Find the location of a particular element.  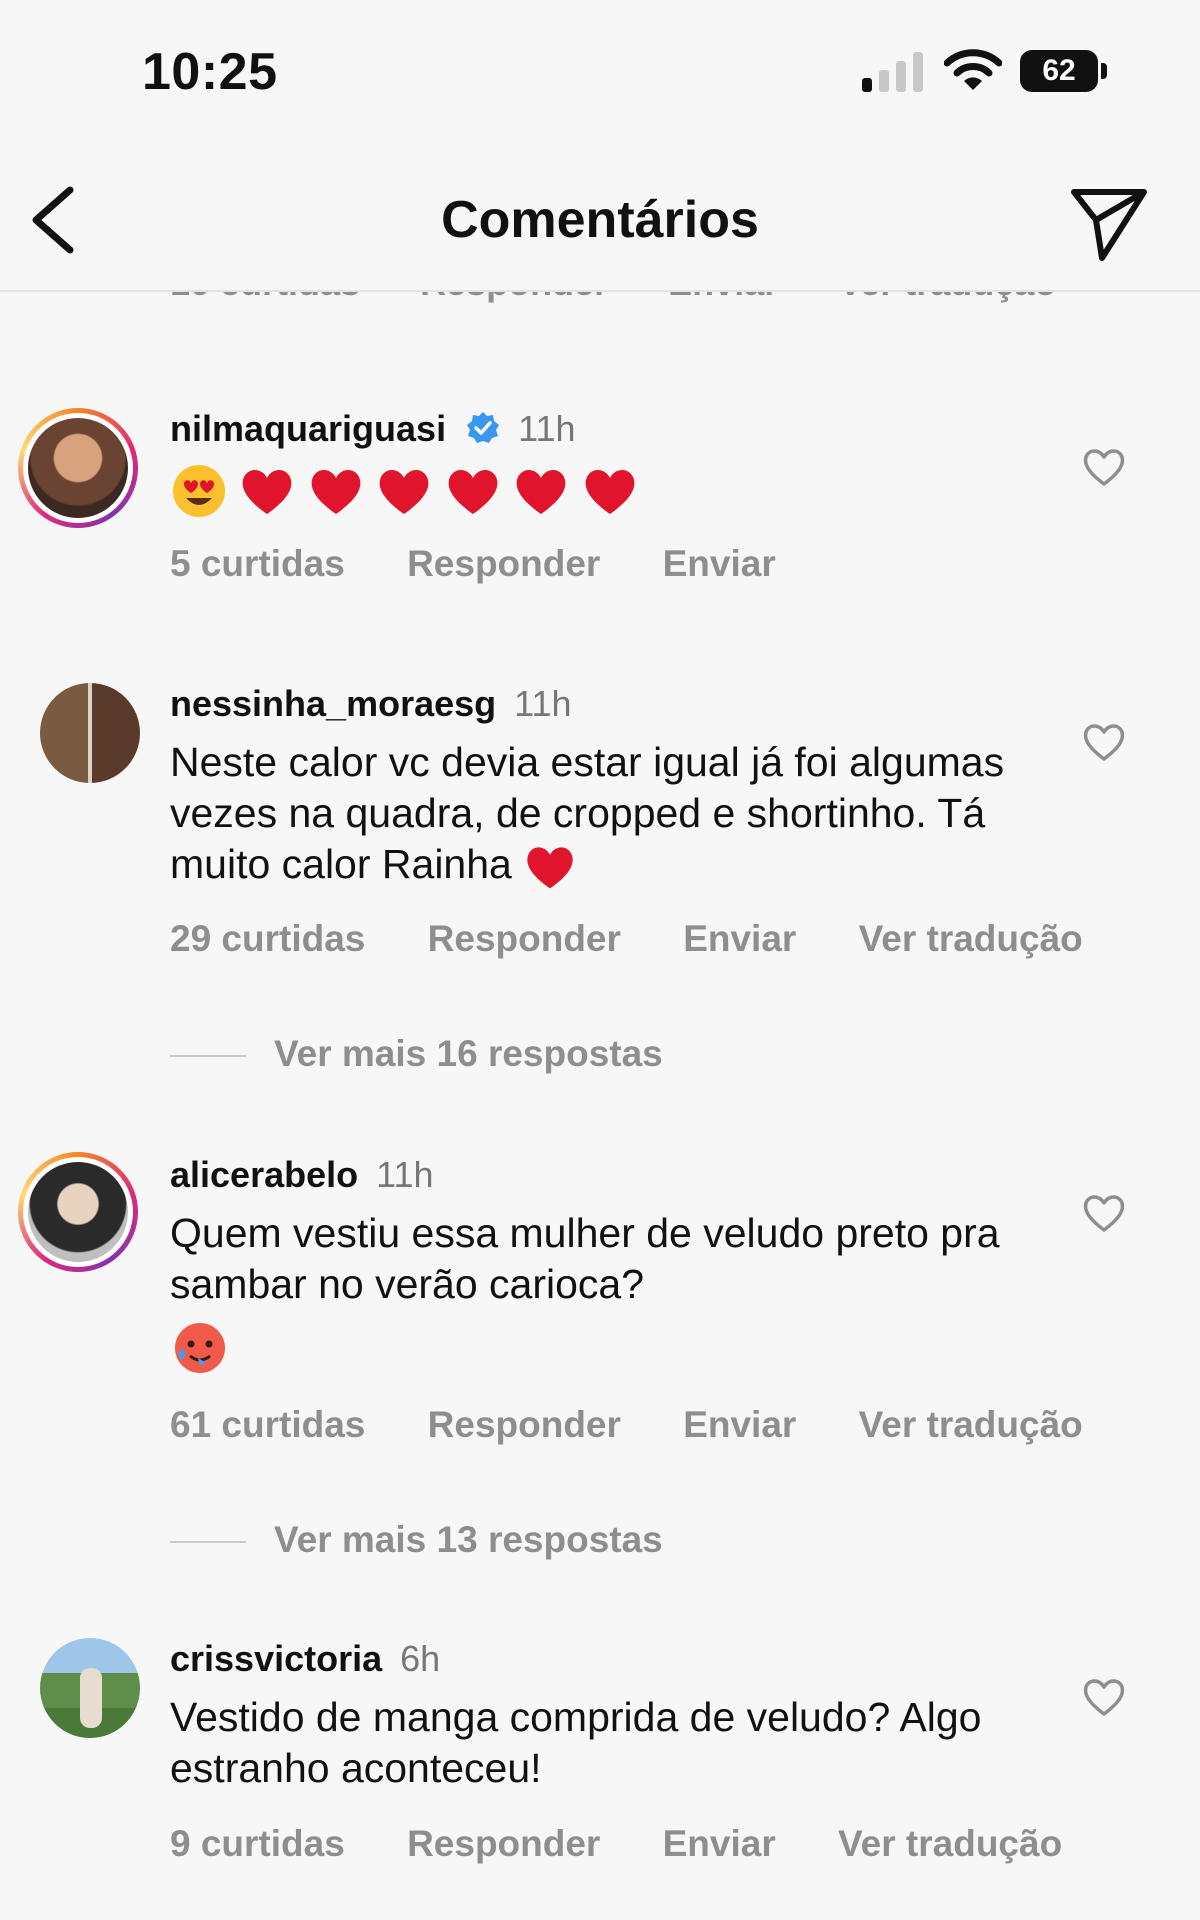

wifi-icon is located at coordinates (973, 69).